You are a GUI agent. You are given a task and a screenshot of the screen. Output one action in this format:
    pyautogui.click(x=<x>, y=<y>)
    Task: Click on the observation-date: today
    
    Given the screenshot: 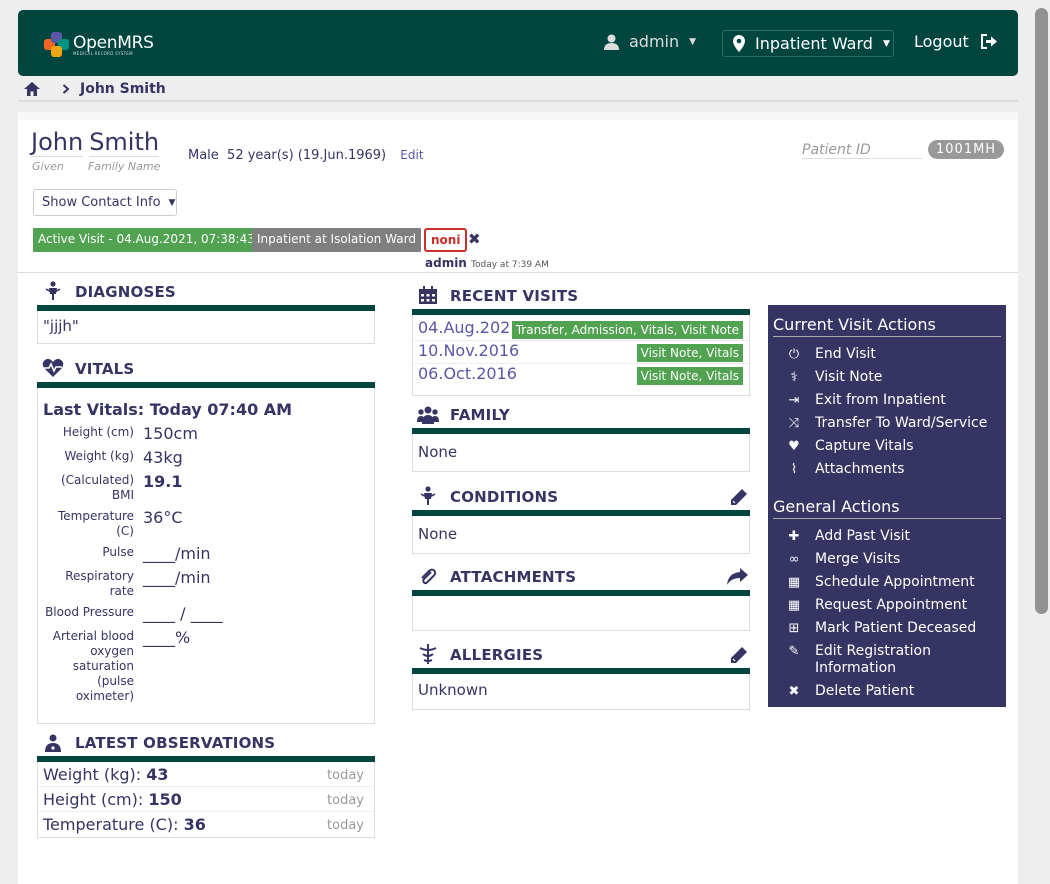 What is the action you would take?
    pyautogui.click(x=345, y=800)
    